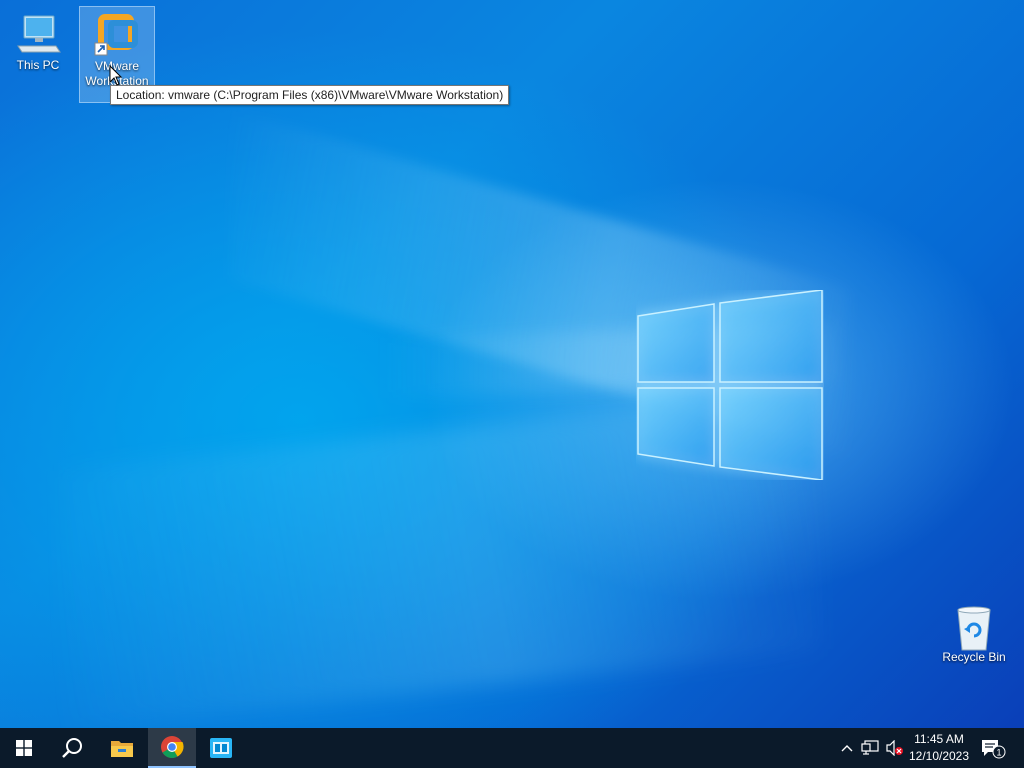 The image size is (1024, 768). What do you see at coordinates (38, 34) in the screenshot?
I see `computer-icon` at bounding box center [38, 34].